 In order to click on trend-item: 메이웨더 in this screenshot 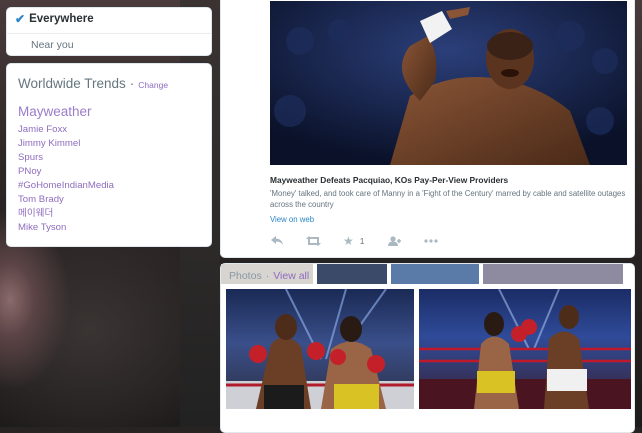, I will do `click(66, 214)`.